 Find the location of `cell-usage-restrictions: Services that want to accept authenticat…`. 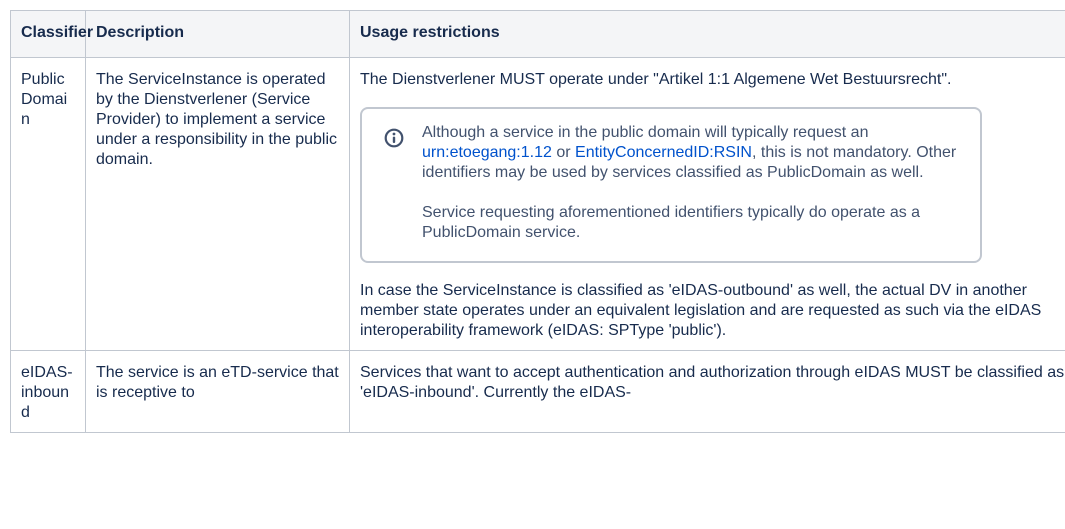

cell-usage-restrictions: Services that want to accept authenticat… is located at coordinates (707, 391).